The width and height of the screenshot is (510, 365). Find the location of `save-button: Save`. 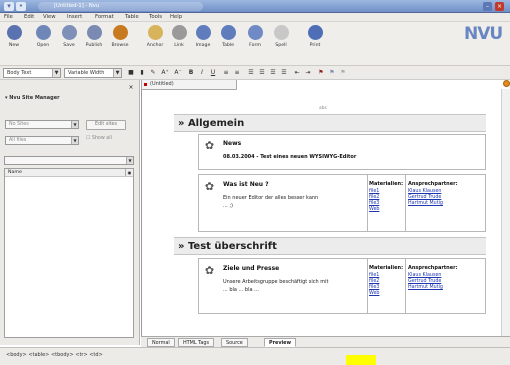

save-button: Save is located at coordinates (69, 40).